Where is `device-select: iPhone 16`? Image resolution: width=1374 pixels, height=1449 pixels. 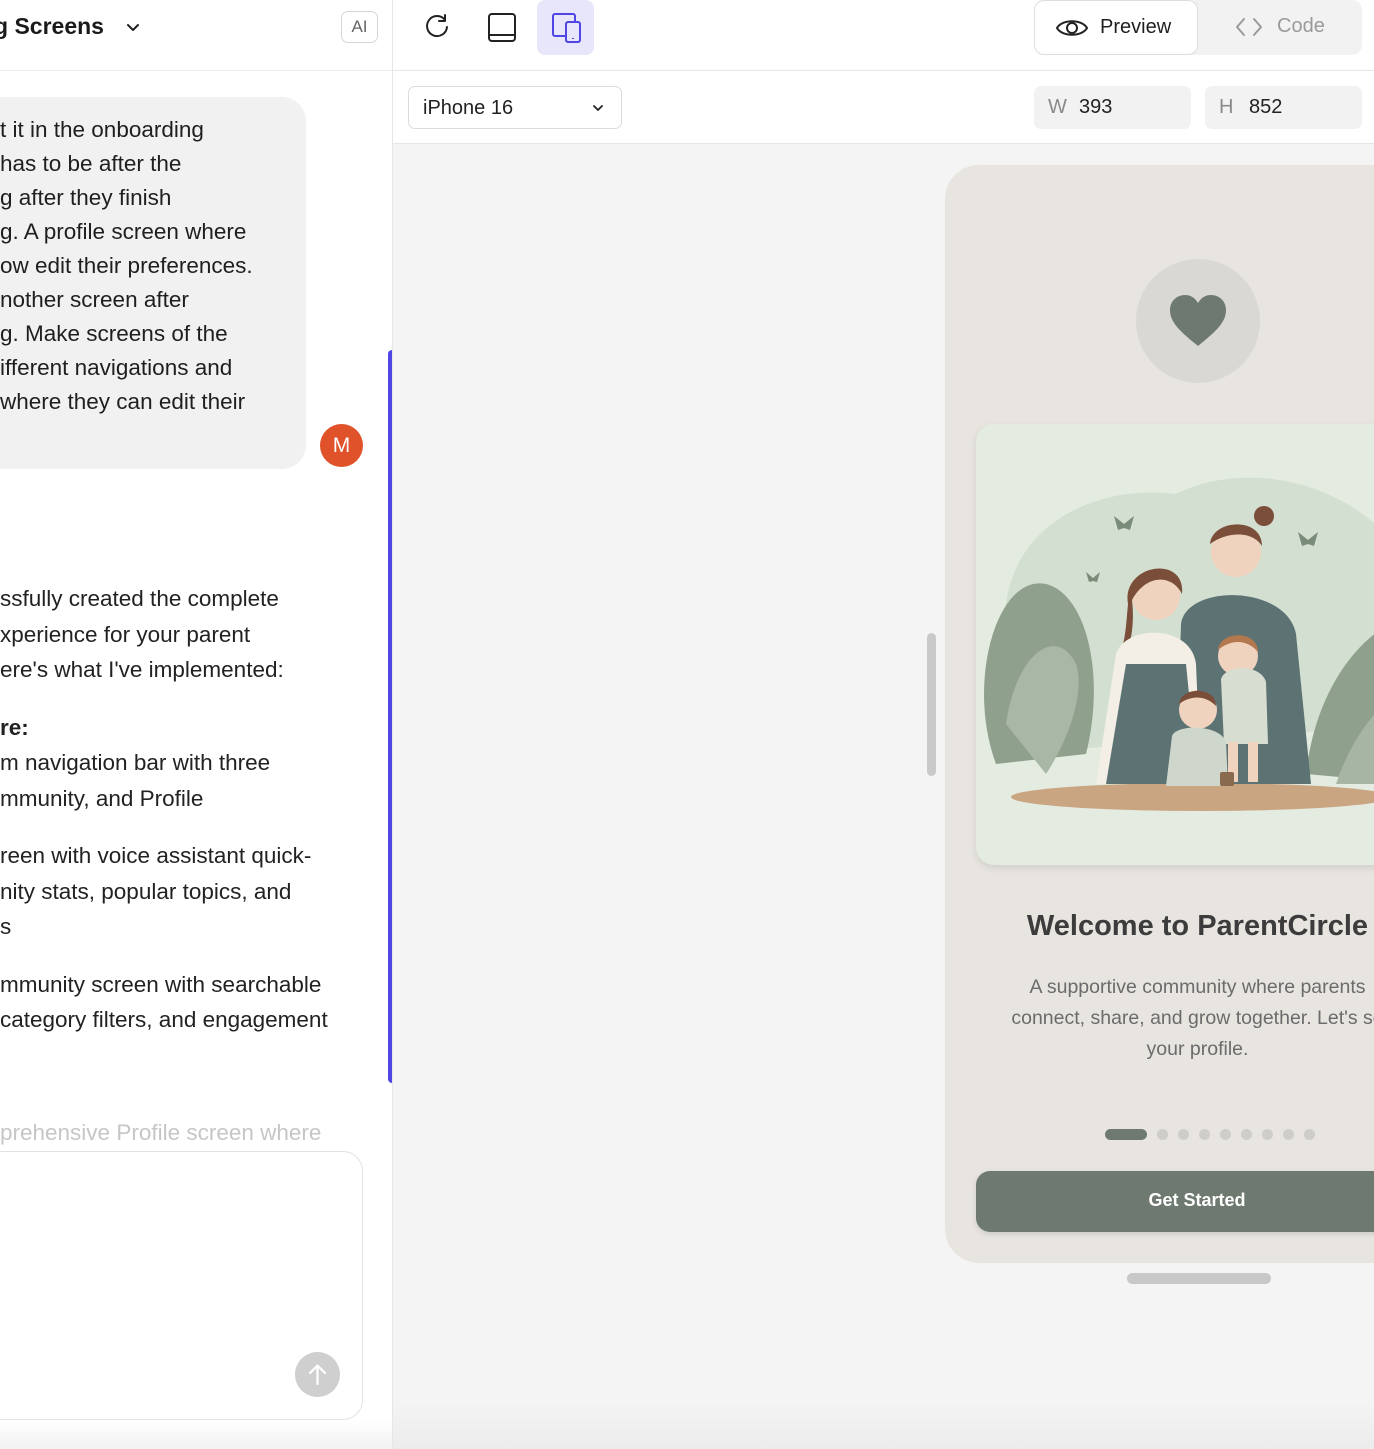
device-select: iPhone 16 is located at coordinates (515, 107).